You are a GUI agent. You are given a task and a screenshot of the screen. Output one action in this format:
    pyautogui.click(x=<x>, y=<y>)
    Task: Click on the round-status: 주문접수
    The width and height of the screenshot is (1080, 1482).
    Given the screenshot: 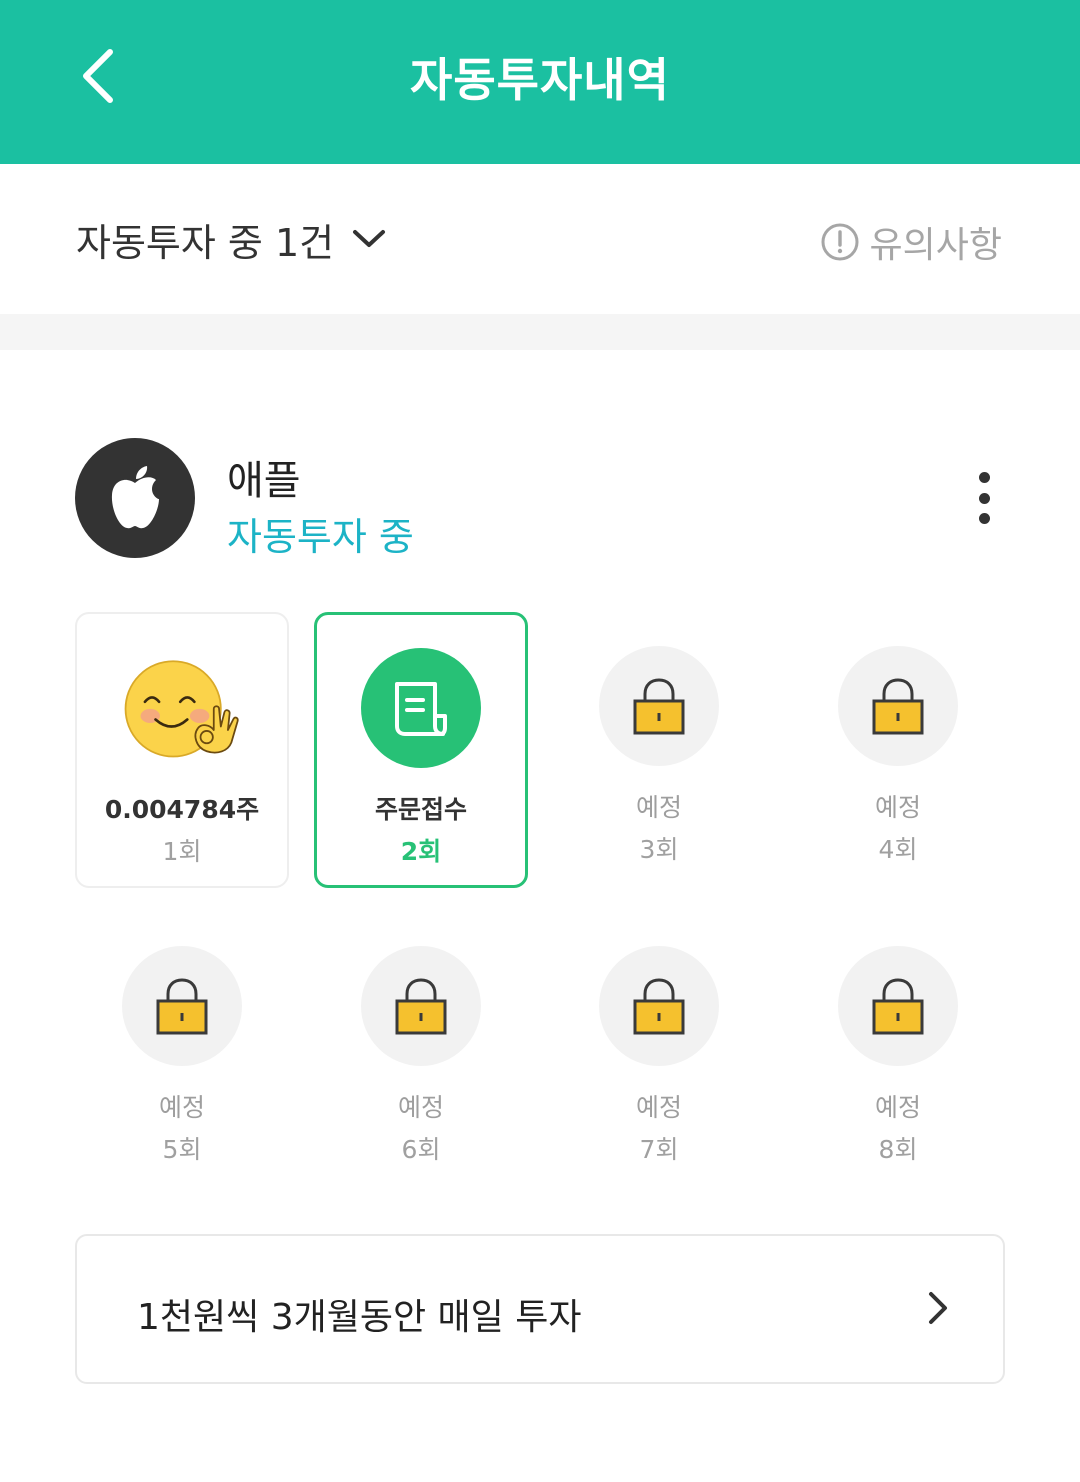 What is the action you would take?
    pyautogui.click(x=420, y=809)
    